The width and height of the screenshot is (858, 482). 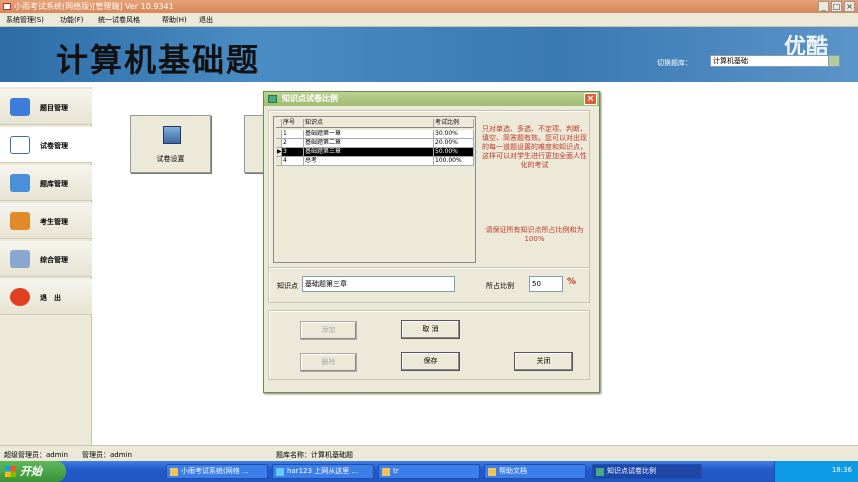 What do you see at coordinates (174, 20) in the screenshot?
I see `menu-help: 帮助(H)` at bounding box center [174, 20].